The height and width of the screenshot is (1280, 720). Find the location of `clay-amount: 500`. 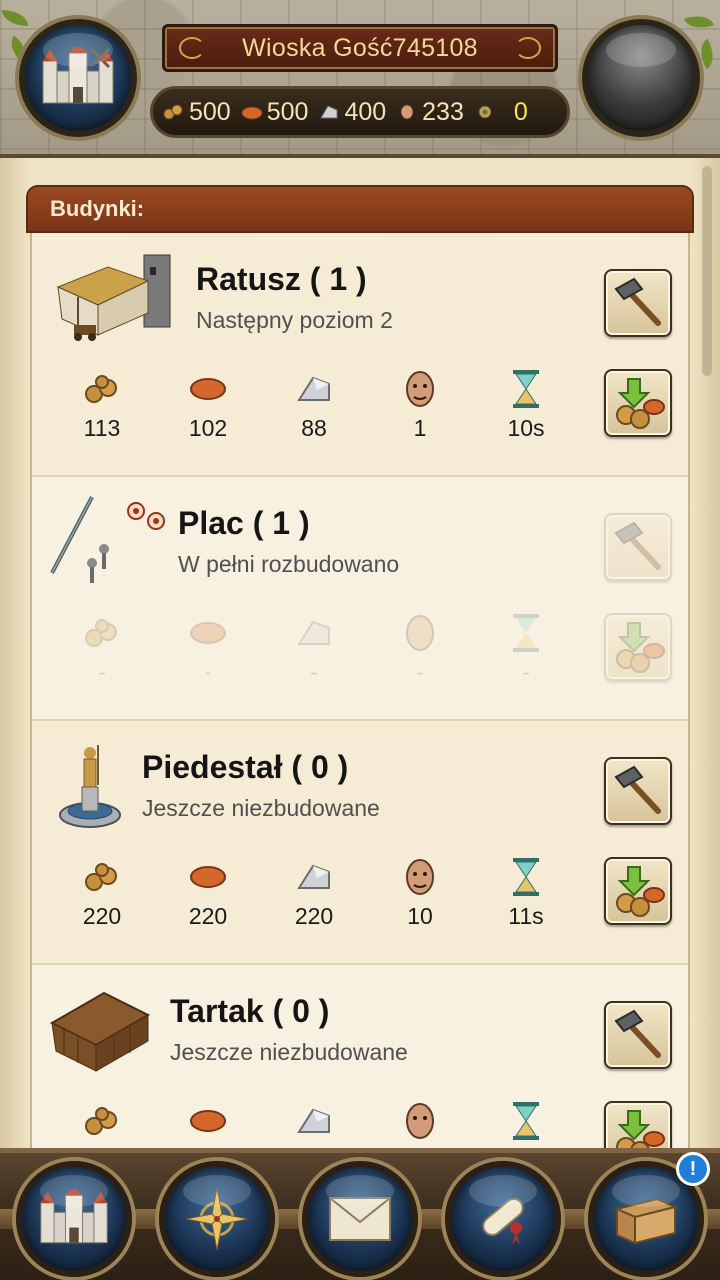

clay-amount: 500 is located at coordinates (287, 111).